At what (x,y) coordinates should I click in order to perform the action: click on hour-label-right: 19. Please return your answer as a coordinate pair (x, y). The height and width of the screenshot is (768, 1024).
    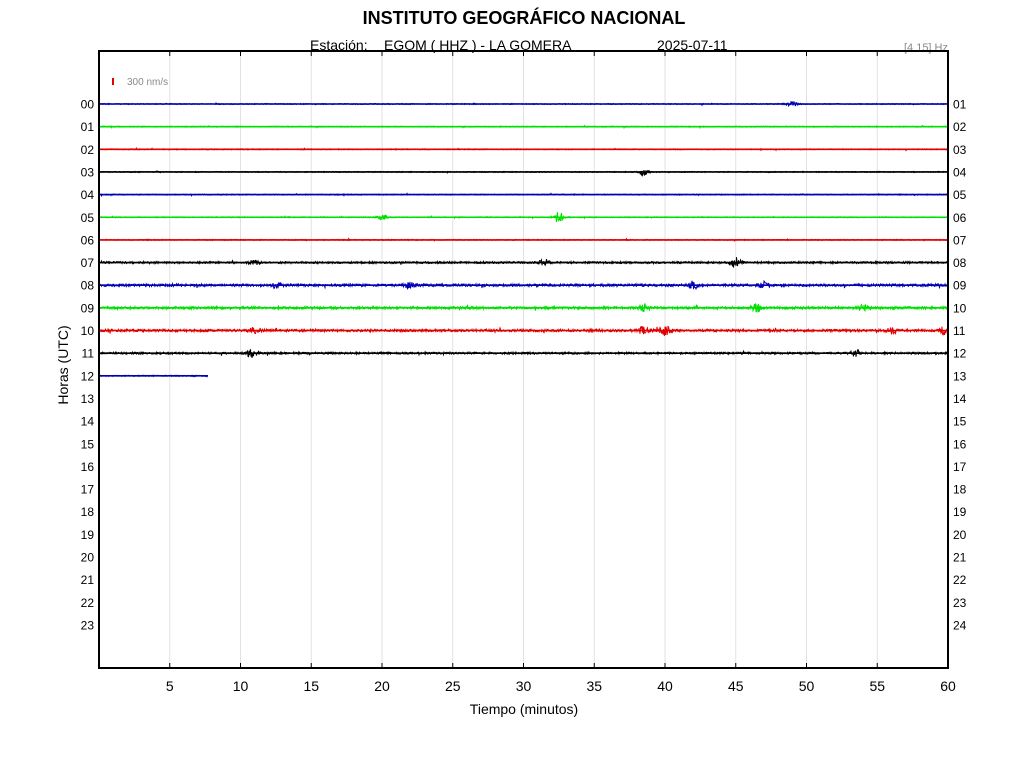
    Looking at the image, I should click on (960, 512).